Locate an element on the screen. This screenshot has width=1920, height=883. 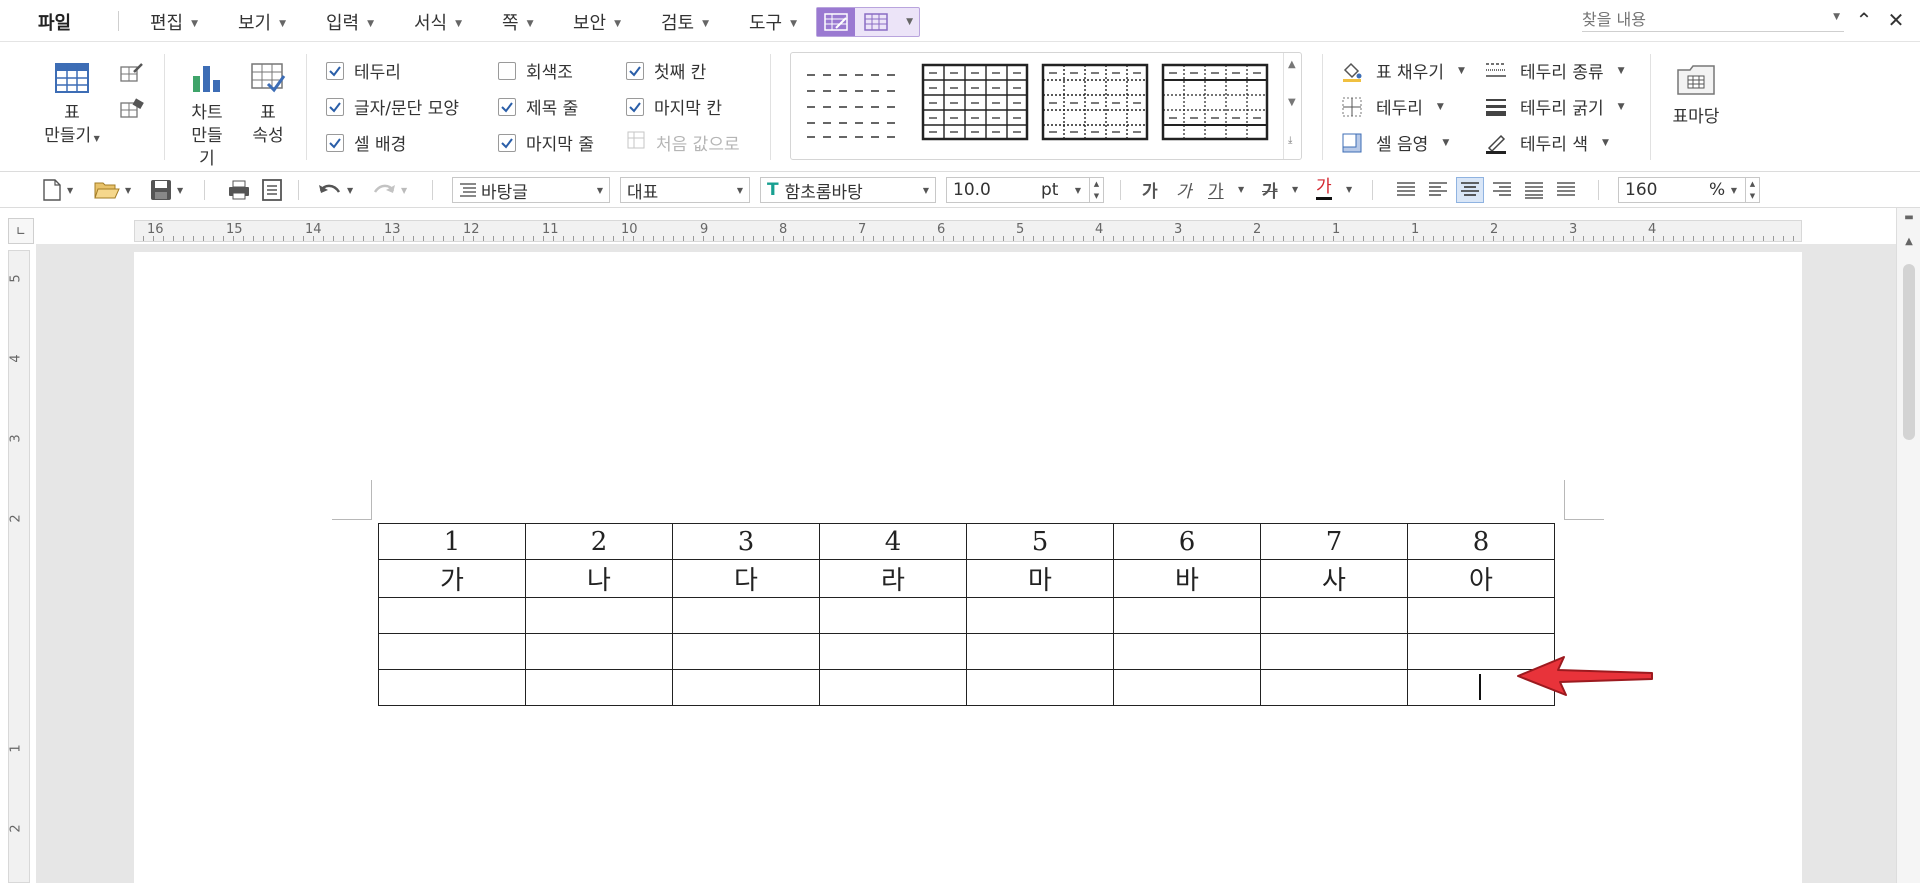
gallery-scrollbar: ▲ ▼ ⤓ is located at coordinates (1292, 106).